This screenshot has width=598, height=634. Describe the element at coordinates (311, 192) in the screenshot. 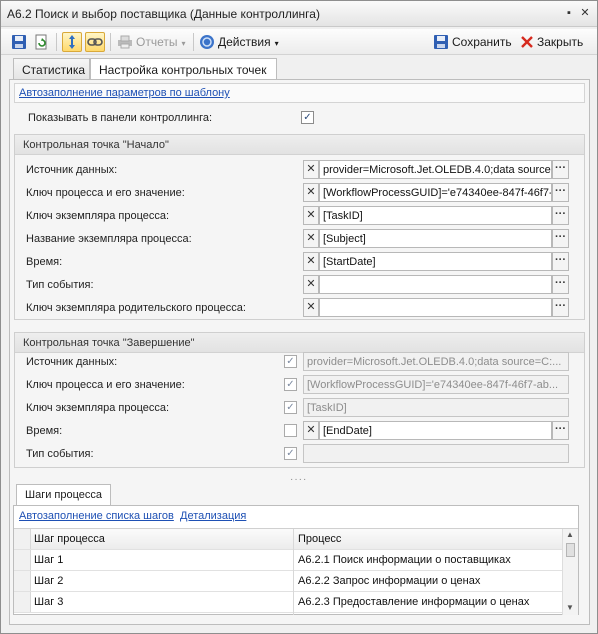

I see `start-process-key-clear-button: ✕` at that location.